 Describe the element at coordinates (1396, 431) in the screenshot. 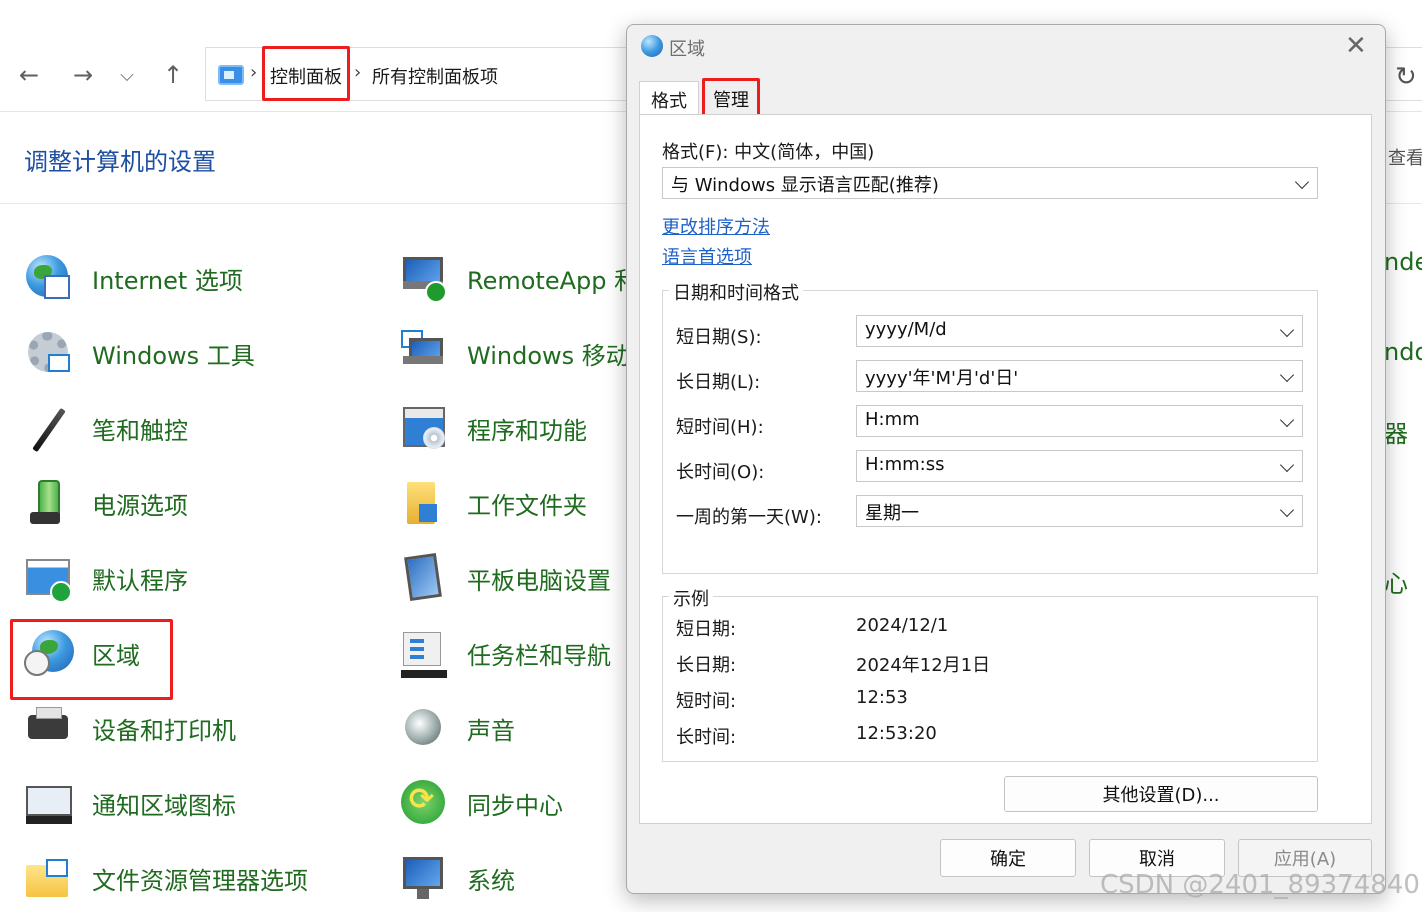

I see `cp-item-fragment: 器` at that location.